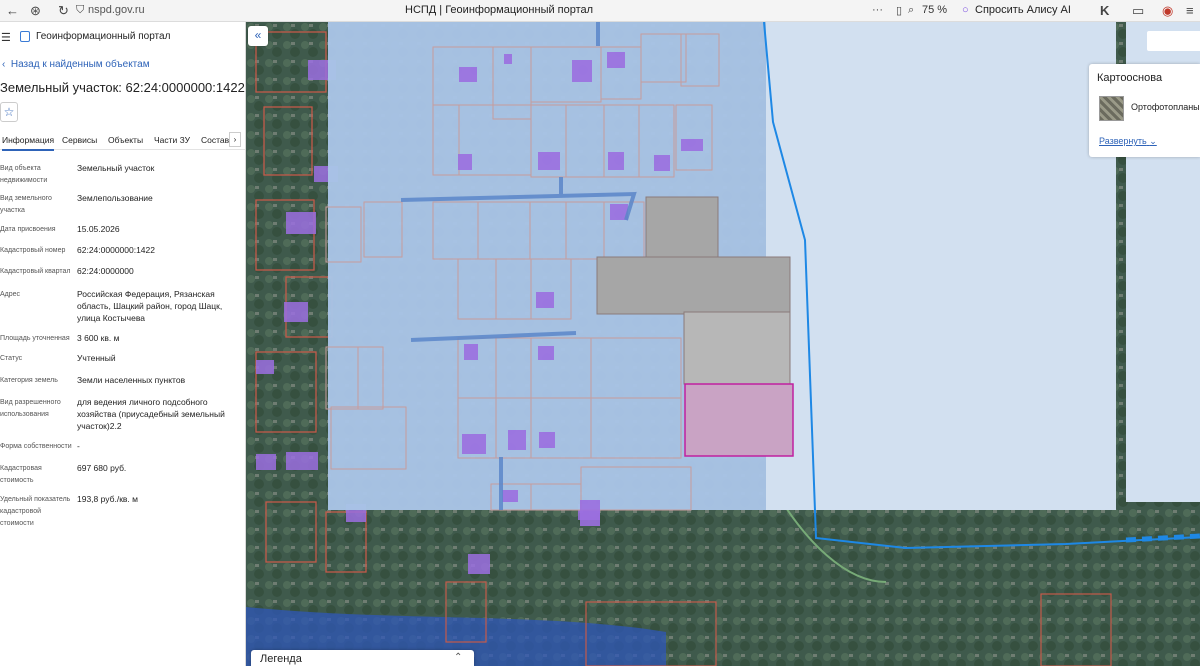 This screenshot has width=1200, height=666. Describe the element at coordinates (899, 10) in the screenshot. I see `bookmark-icon: ▯` at that location.